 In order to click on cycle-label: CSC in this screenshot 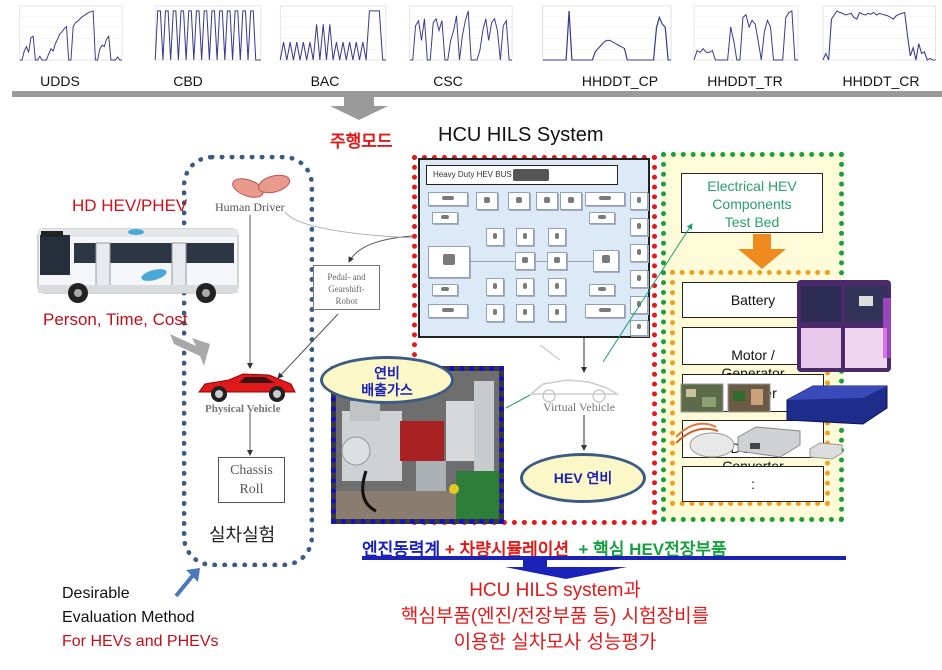, I will do `click(448, 81)`.